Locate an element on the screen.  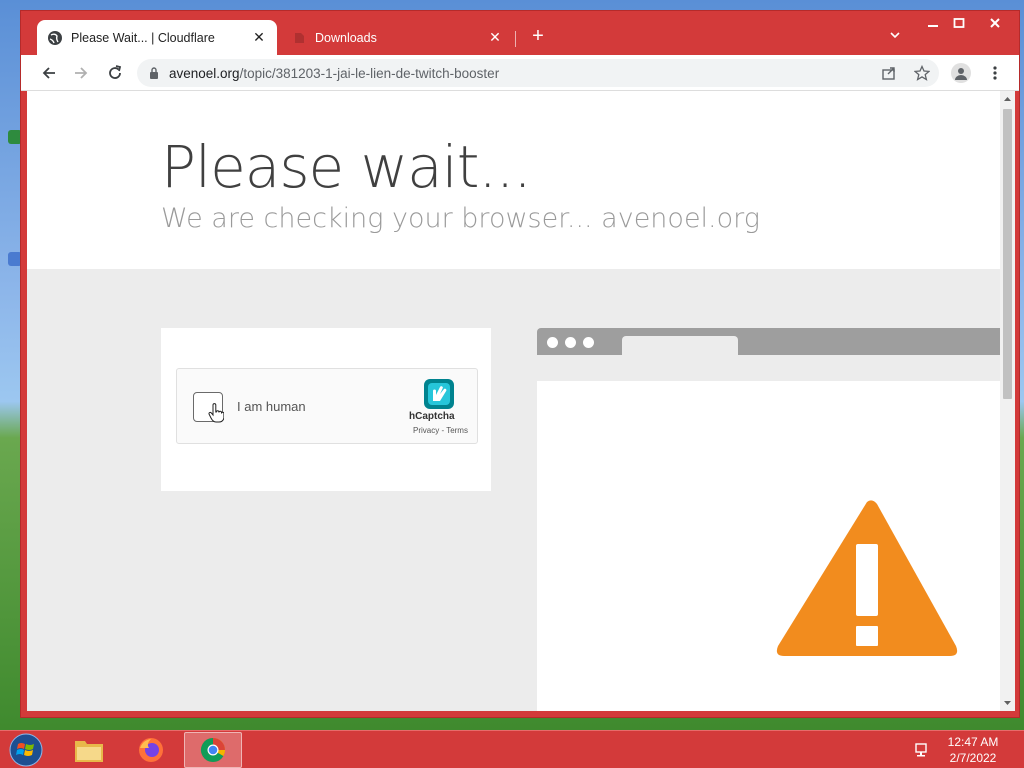
url-host: avenoel.org is located at coordinates (204, 73).